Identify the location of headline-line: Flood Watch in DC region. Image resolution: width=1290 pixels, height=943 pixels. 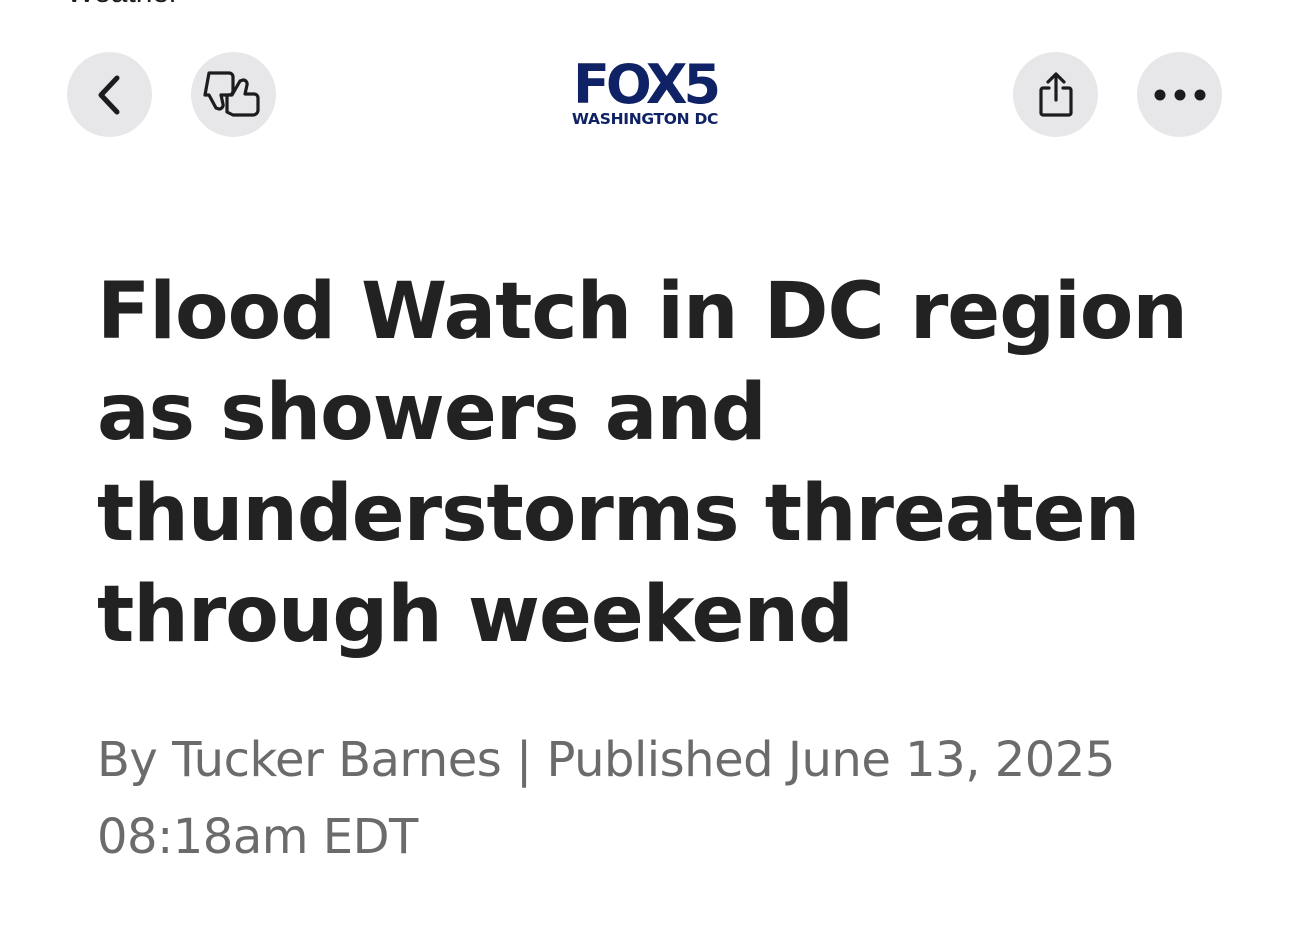
(642, 312).